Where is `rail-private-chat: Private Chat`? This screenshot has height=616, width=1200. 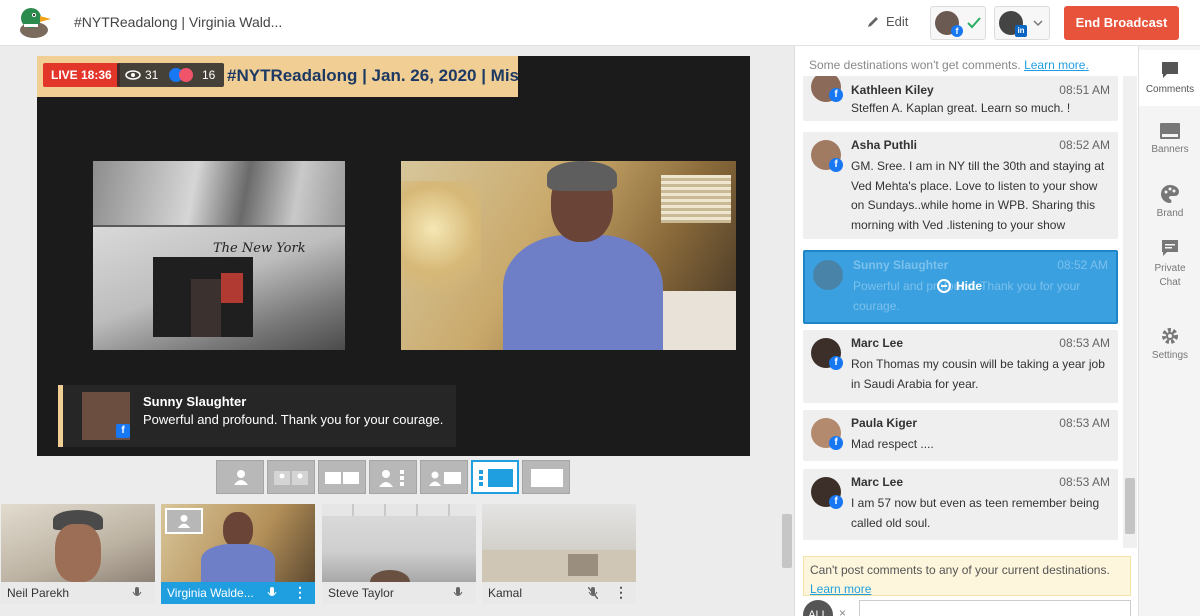 rail-private-chat: Private Chat is located at coordinates (1169, 269).